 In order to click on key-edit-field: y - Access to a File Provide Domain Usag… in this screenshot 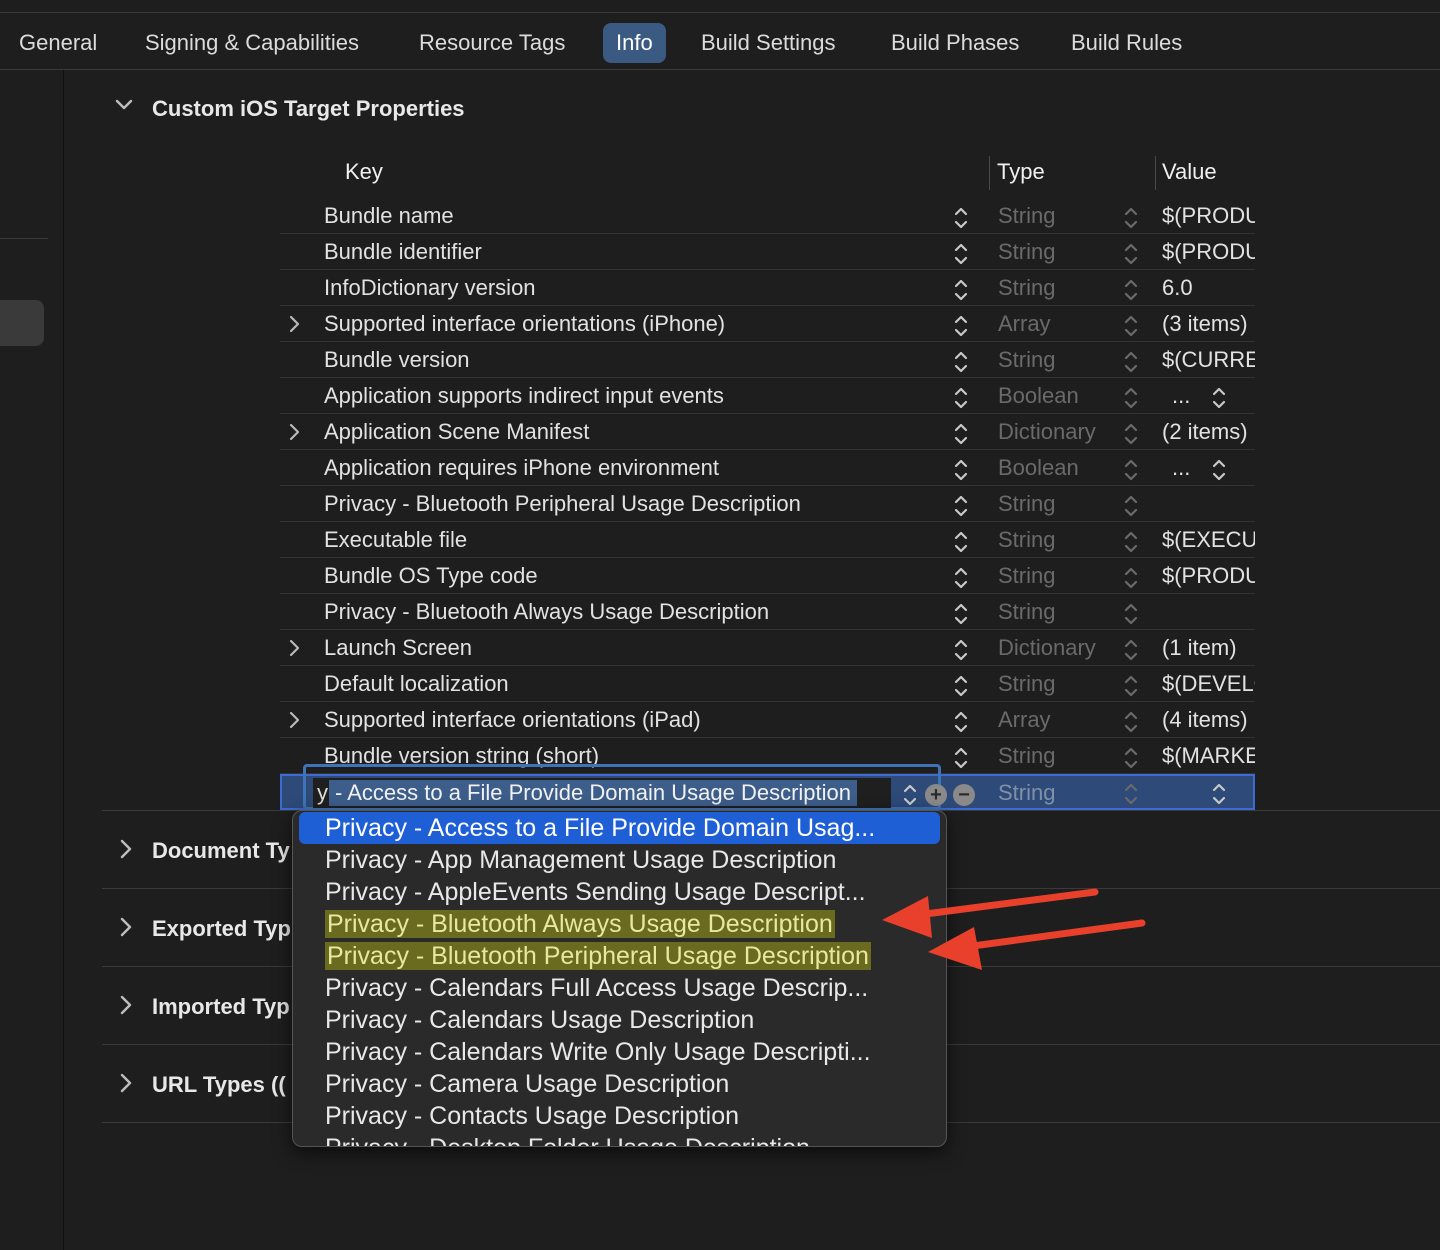, I will do `click(602, 793)`.